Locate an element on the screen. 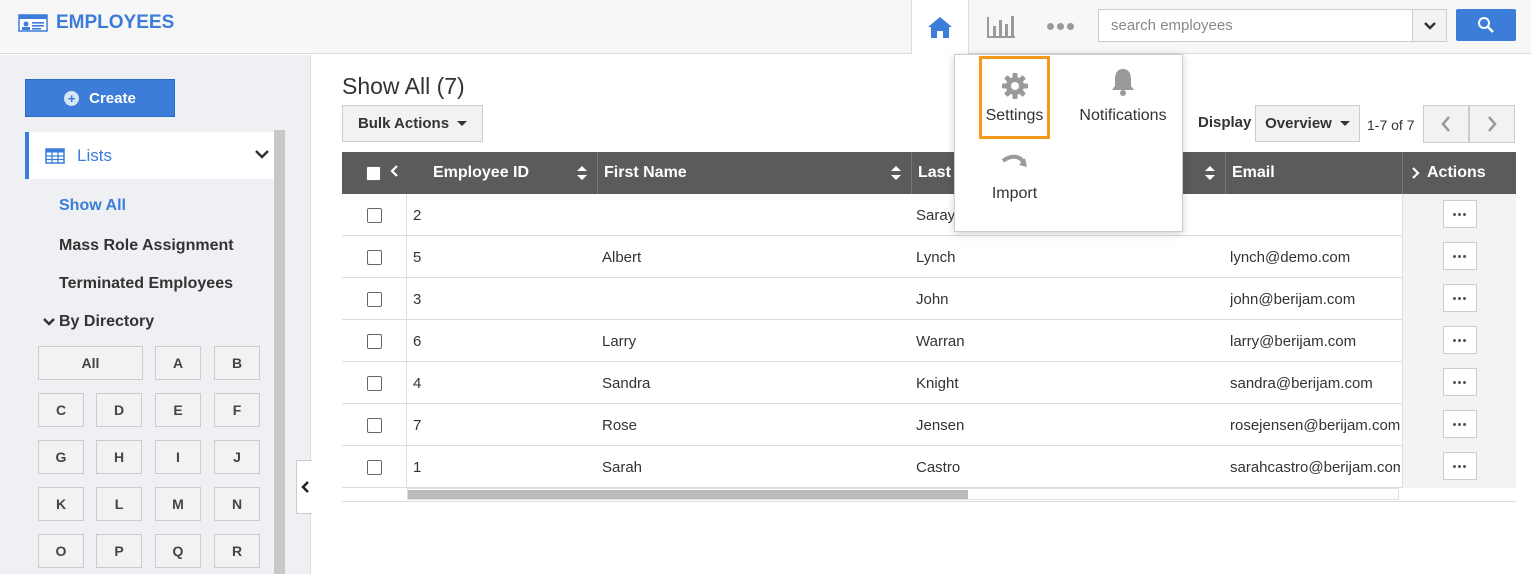 Image resolution: width=1531 pixels, height=574 pixels. next-page-button is located at coordinates (1492, 124).